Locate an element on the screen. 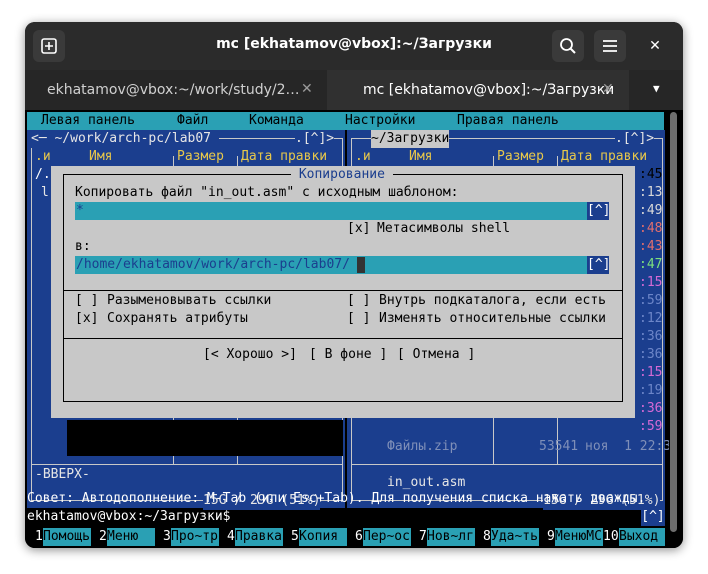 This screenshot has width=708, height=574. menu-right-panel: Правая панель is located at coordinates (508, 121).